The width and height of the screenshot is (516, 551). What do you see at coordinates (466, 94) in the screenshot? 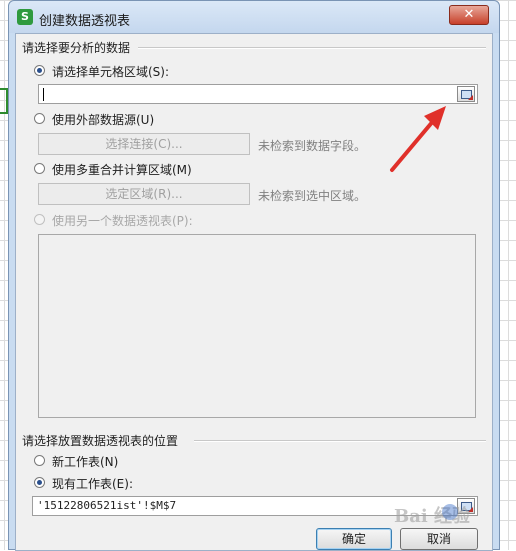
I see `range-picker-button` at bounding box center [466, 94].